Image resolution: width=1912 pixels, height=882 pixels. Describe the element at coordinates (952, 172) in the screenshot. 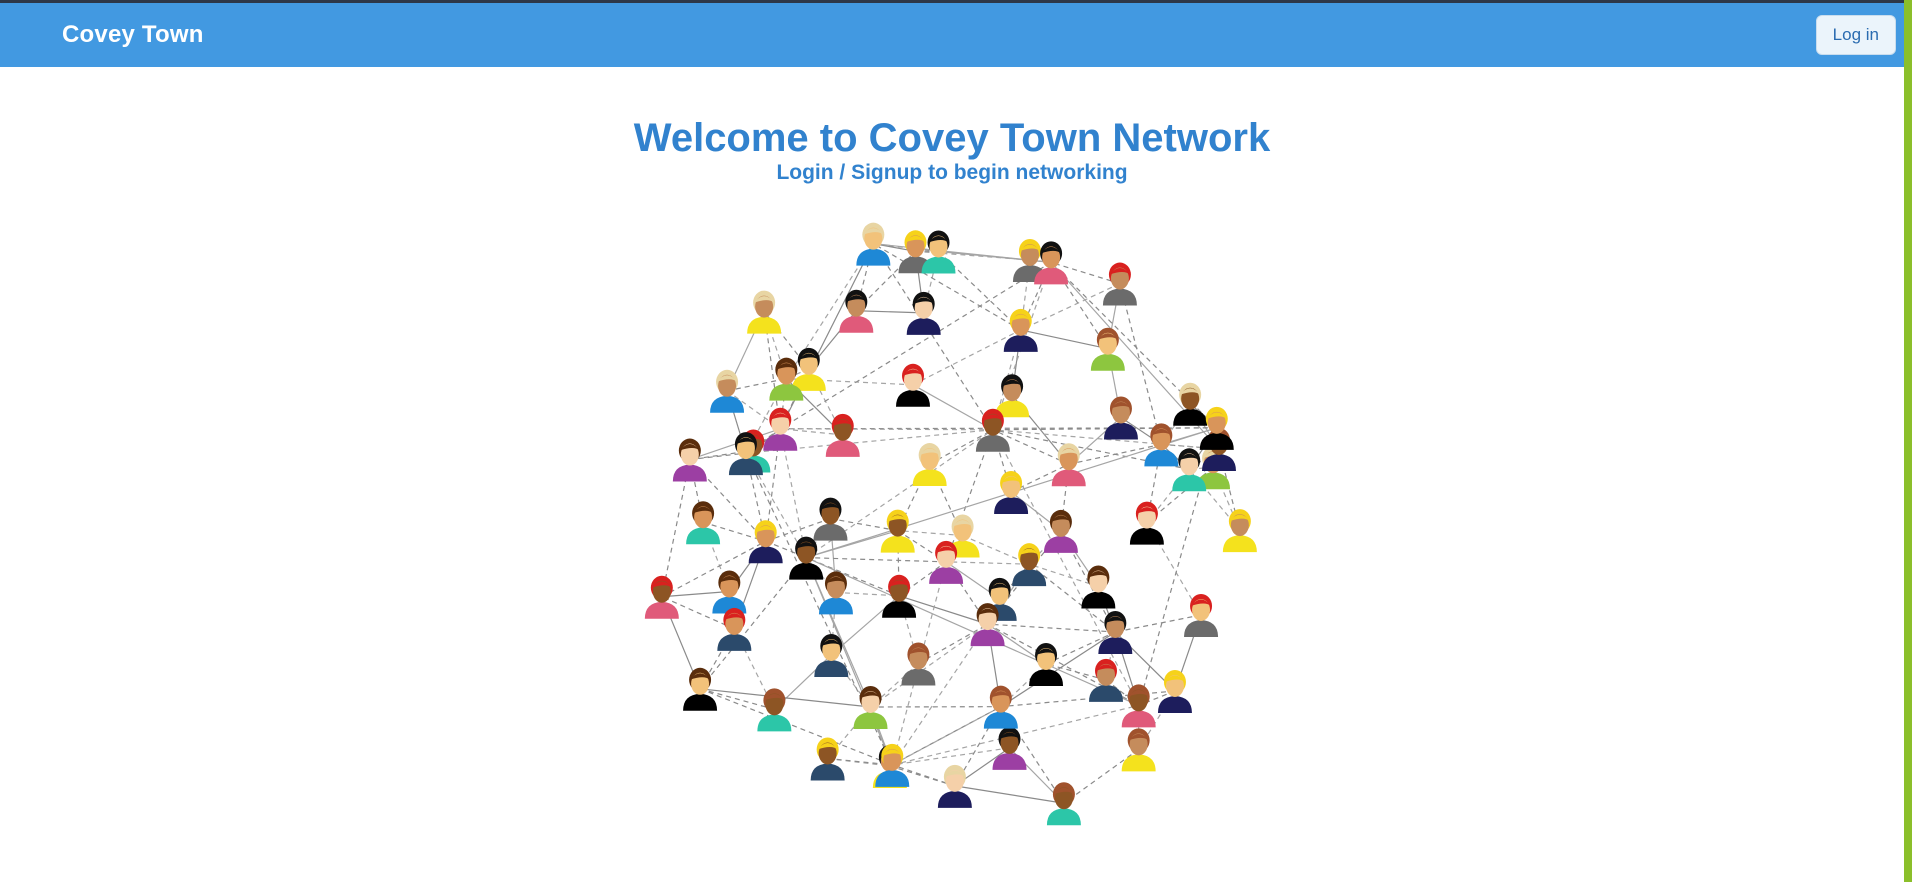

I see `page-subtitle: Login / Signup to begin networking` at that location.